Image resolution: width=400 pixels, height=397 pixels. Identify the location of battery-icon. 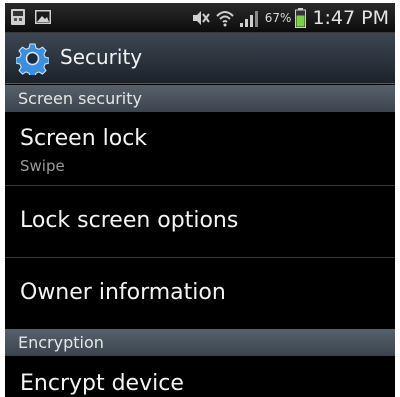
(301, 18).